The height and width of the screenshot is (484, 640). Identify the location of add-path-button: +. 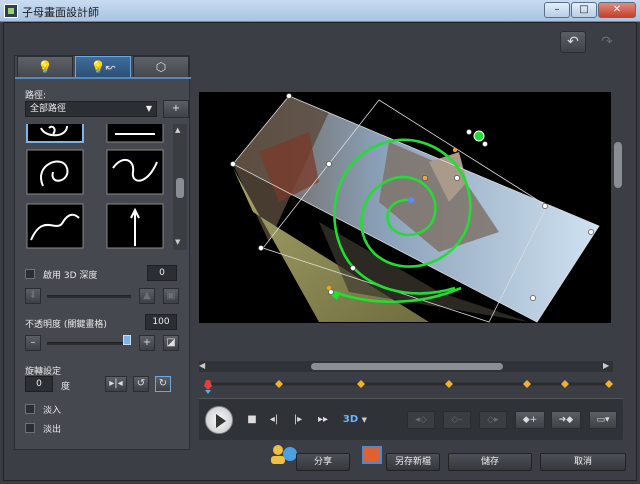
(176, 109).